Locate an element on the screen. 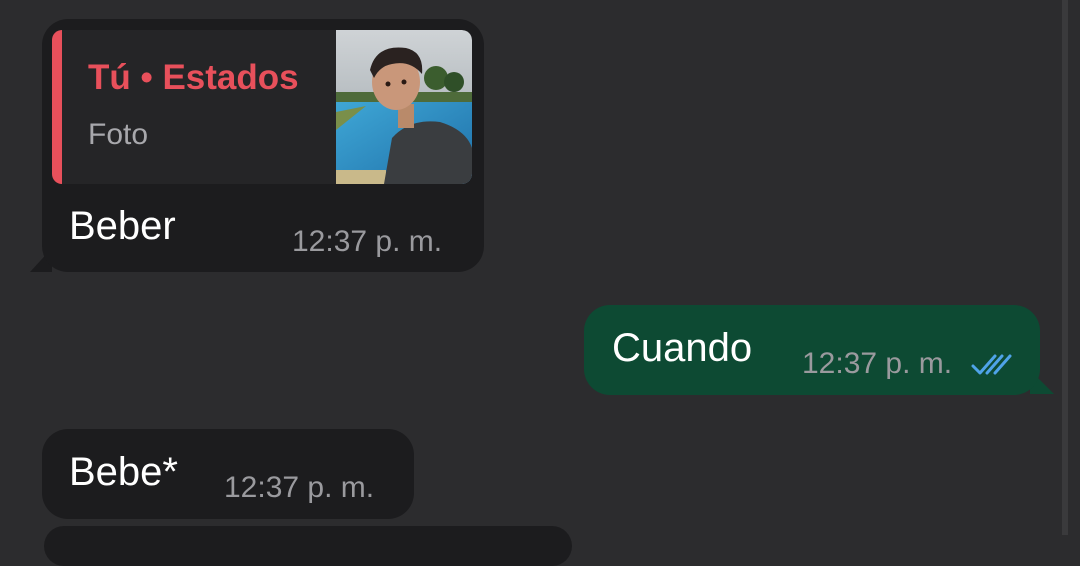 The image size is (1080, 566). quote-author: Tú • Estados is located at coordinates (193, 77).